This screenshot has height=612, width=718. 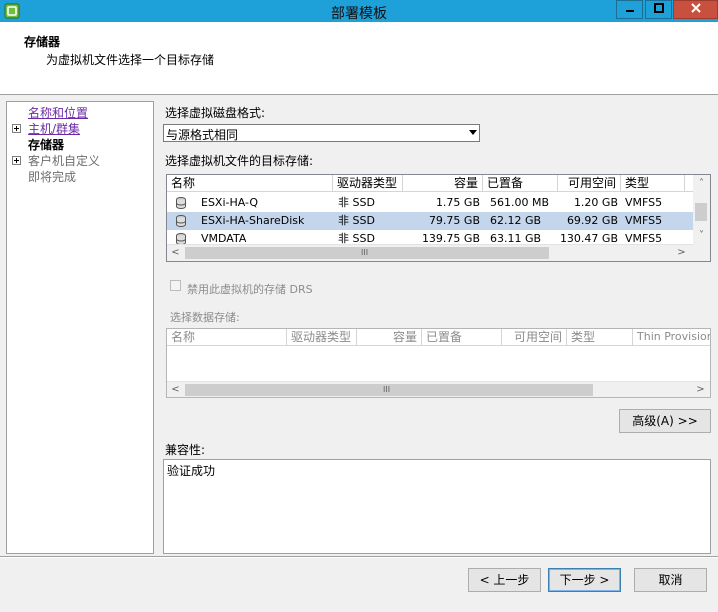 I want to click on disk-format-select: 与源格式相同, so click(x=321, y=133).